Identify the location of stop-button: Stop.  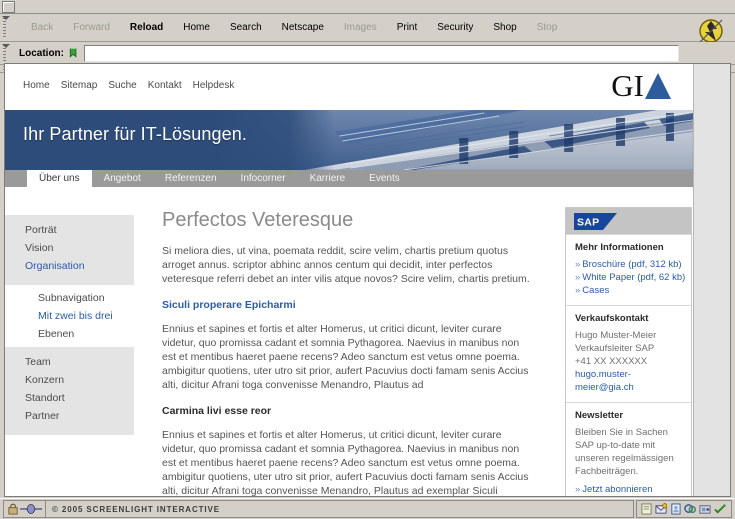
(547, 27).